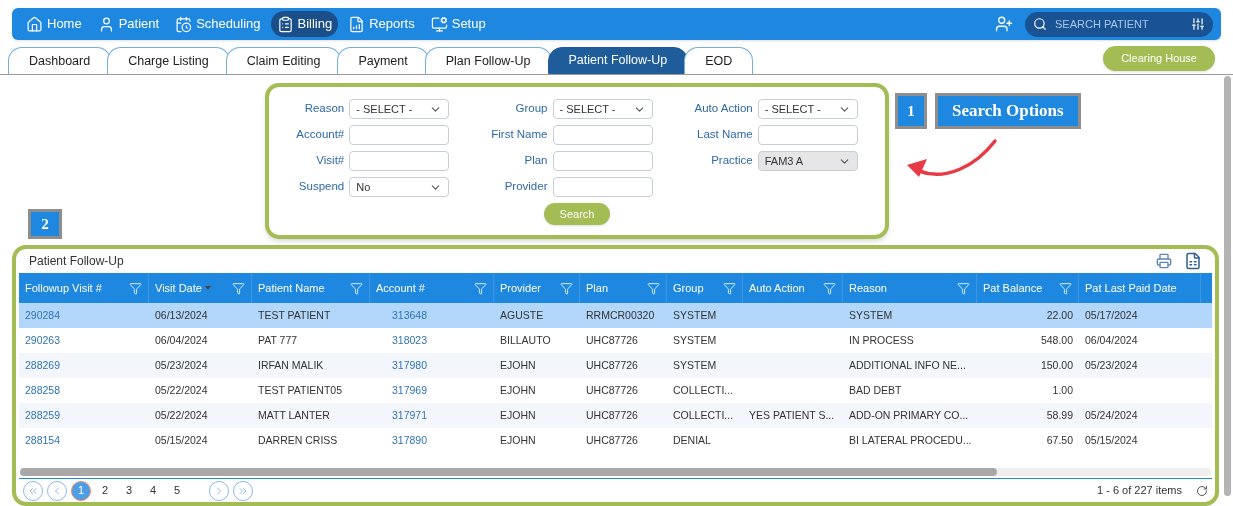 Image resolution: width=1233 pixels, height=506 pixels. I want to click on cell-link: 288259, so click(43, 414).